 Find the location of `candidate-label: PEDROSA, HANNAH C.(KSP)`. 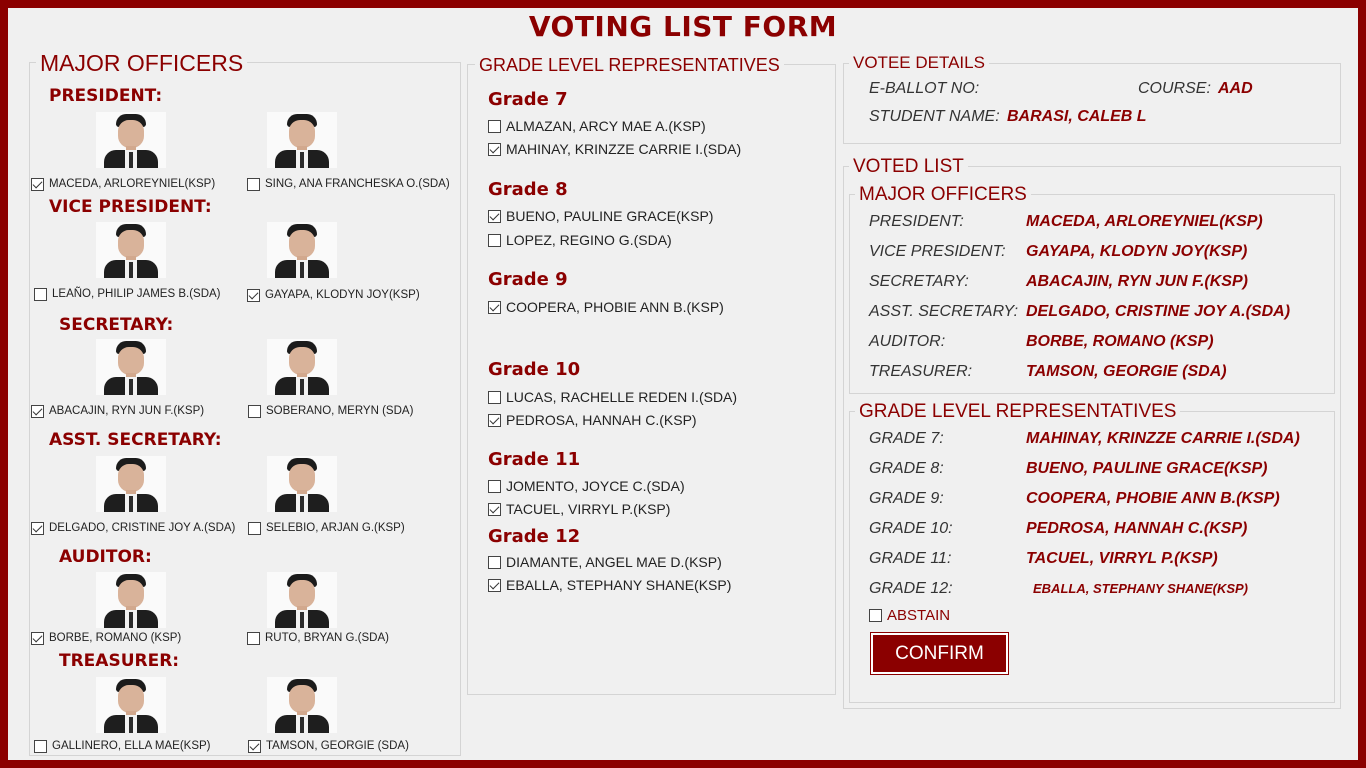

candidate-label: PEDROSA, HANNAH C.(KSP) is located at coordinates (601, 420).